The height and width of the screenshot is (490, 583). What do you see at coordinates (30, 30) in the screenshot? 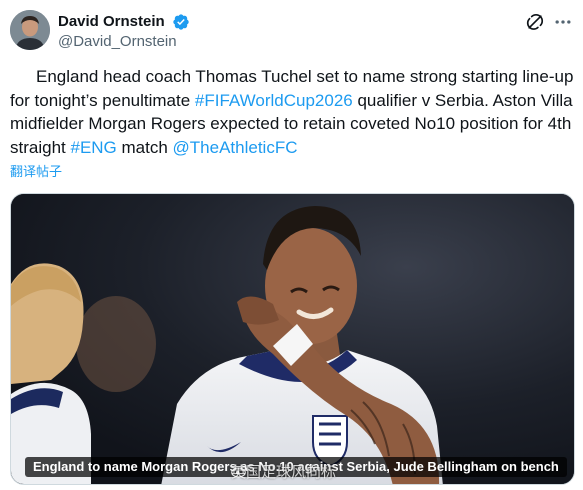
I see `avatar` at bounding box center [30, 30].